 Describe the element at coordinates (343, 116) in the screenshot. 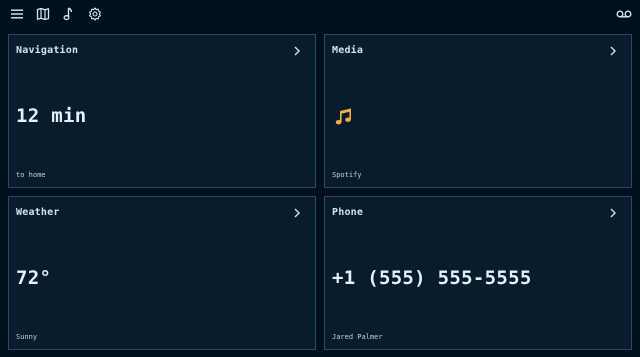

I see `music-notes-icon` at that location.